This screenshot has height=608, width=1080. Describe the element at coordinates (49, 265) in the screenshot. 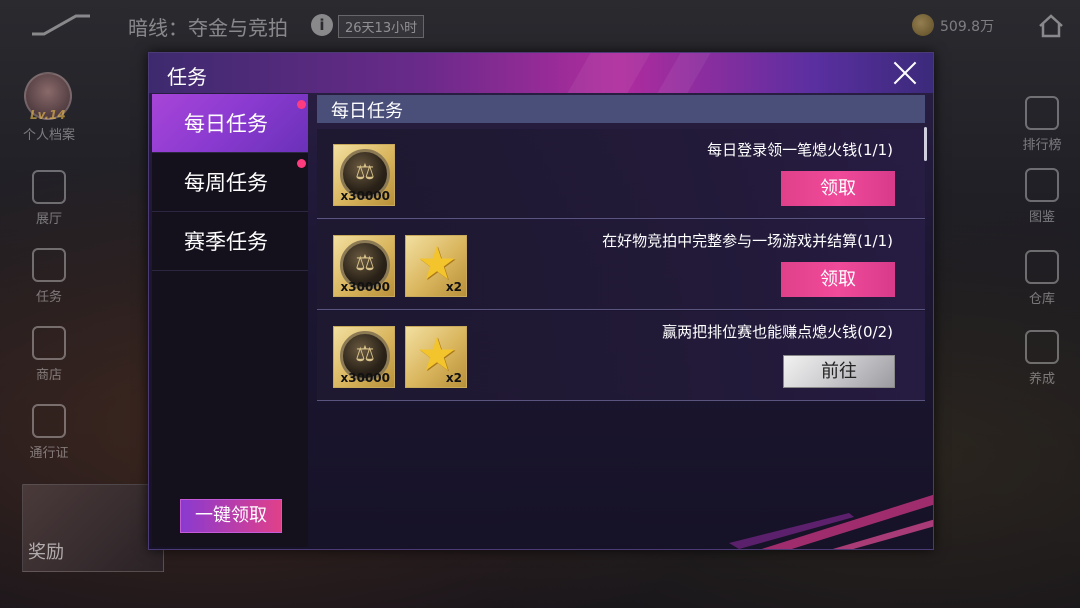

I see `clipboard-icon` at that location.